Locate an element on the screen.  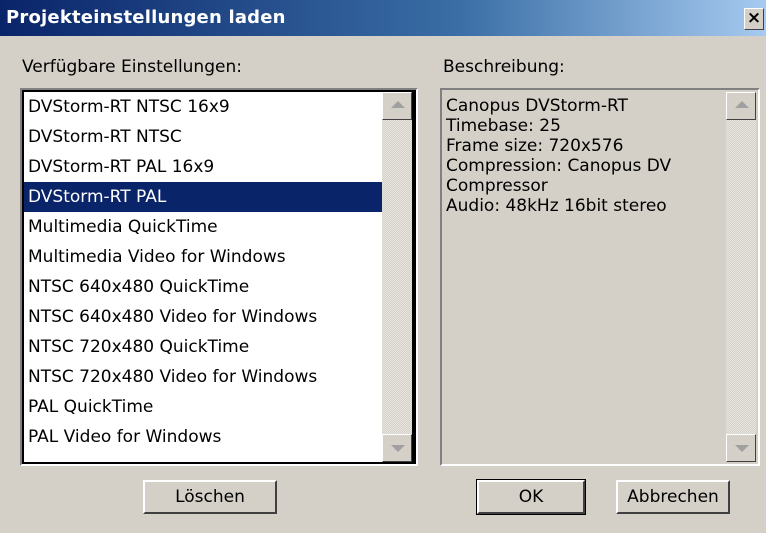
cancel-button: Abbrechen is located at coordinates (673, 497).